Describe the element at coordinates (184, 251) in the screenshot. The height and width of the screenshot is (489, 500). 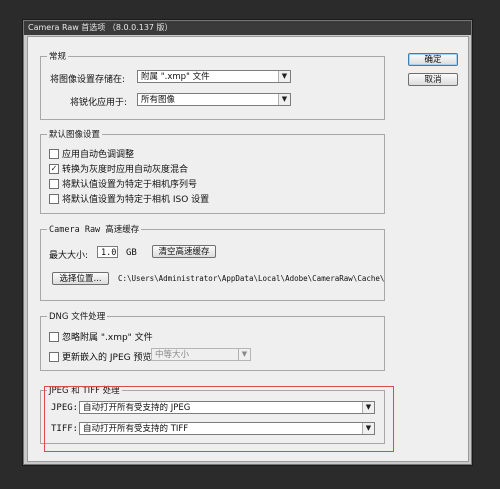
I see `purge-cache-button: 清空高速缓存` at that location.